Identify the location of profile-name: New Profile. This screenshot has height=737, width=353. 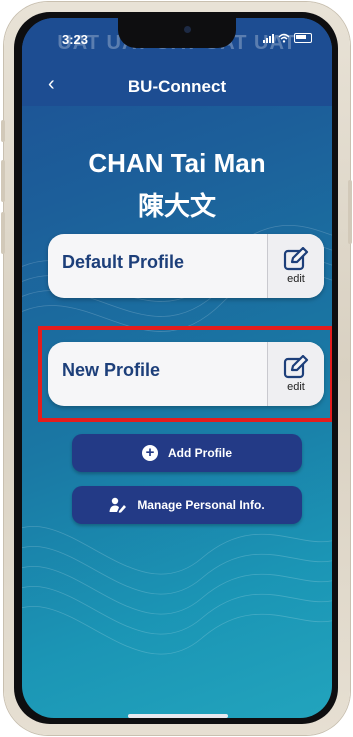
(111, 370).